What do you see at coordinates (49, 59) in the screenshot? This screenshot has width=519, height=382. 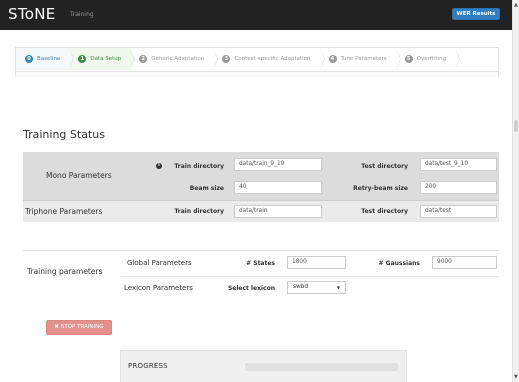 I see `step-label: Baseline` at bounding box center [49, 59].